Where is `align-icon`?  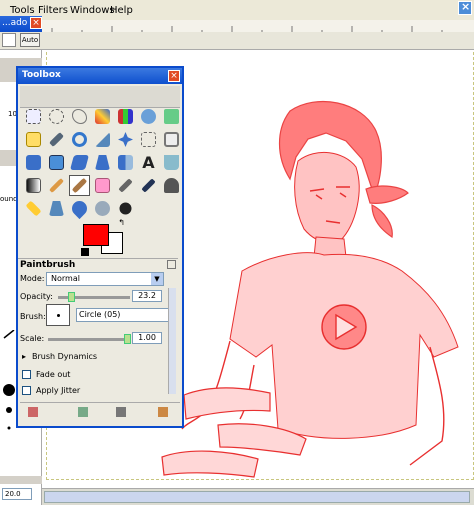 align-icon is located at coordinates (148, 139).